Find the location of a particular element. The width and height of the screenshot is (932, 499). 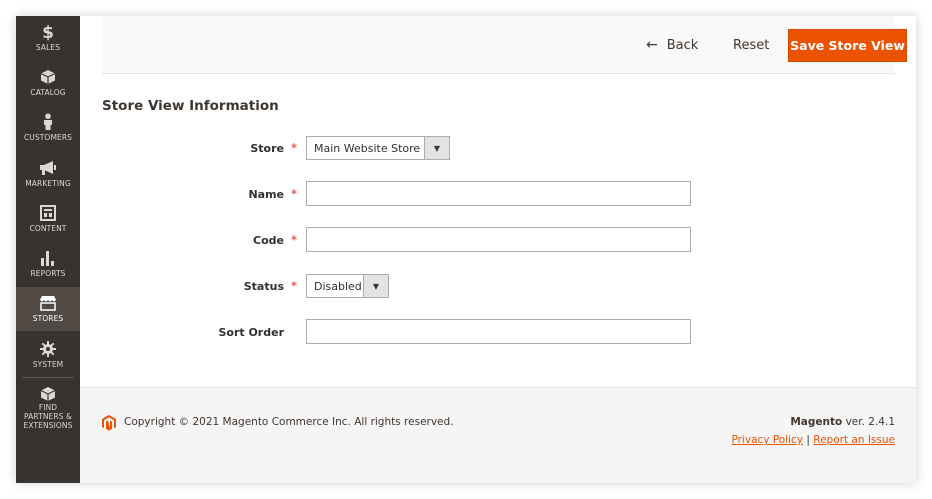

sidebar-item-label: MARKETING is located at coordinates (48, 183).